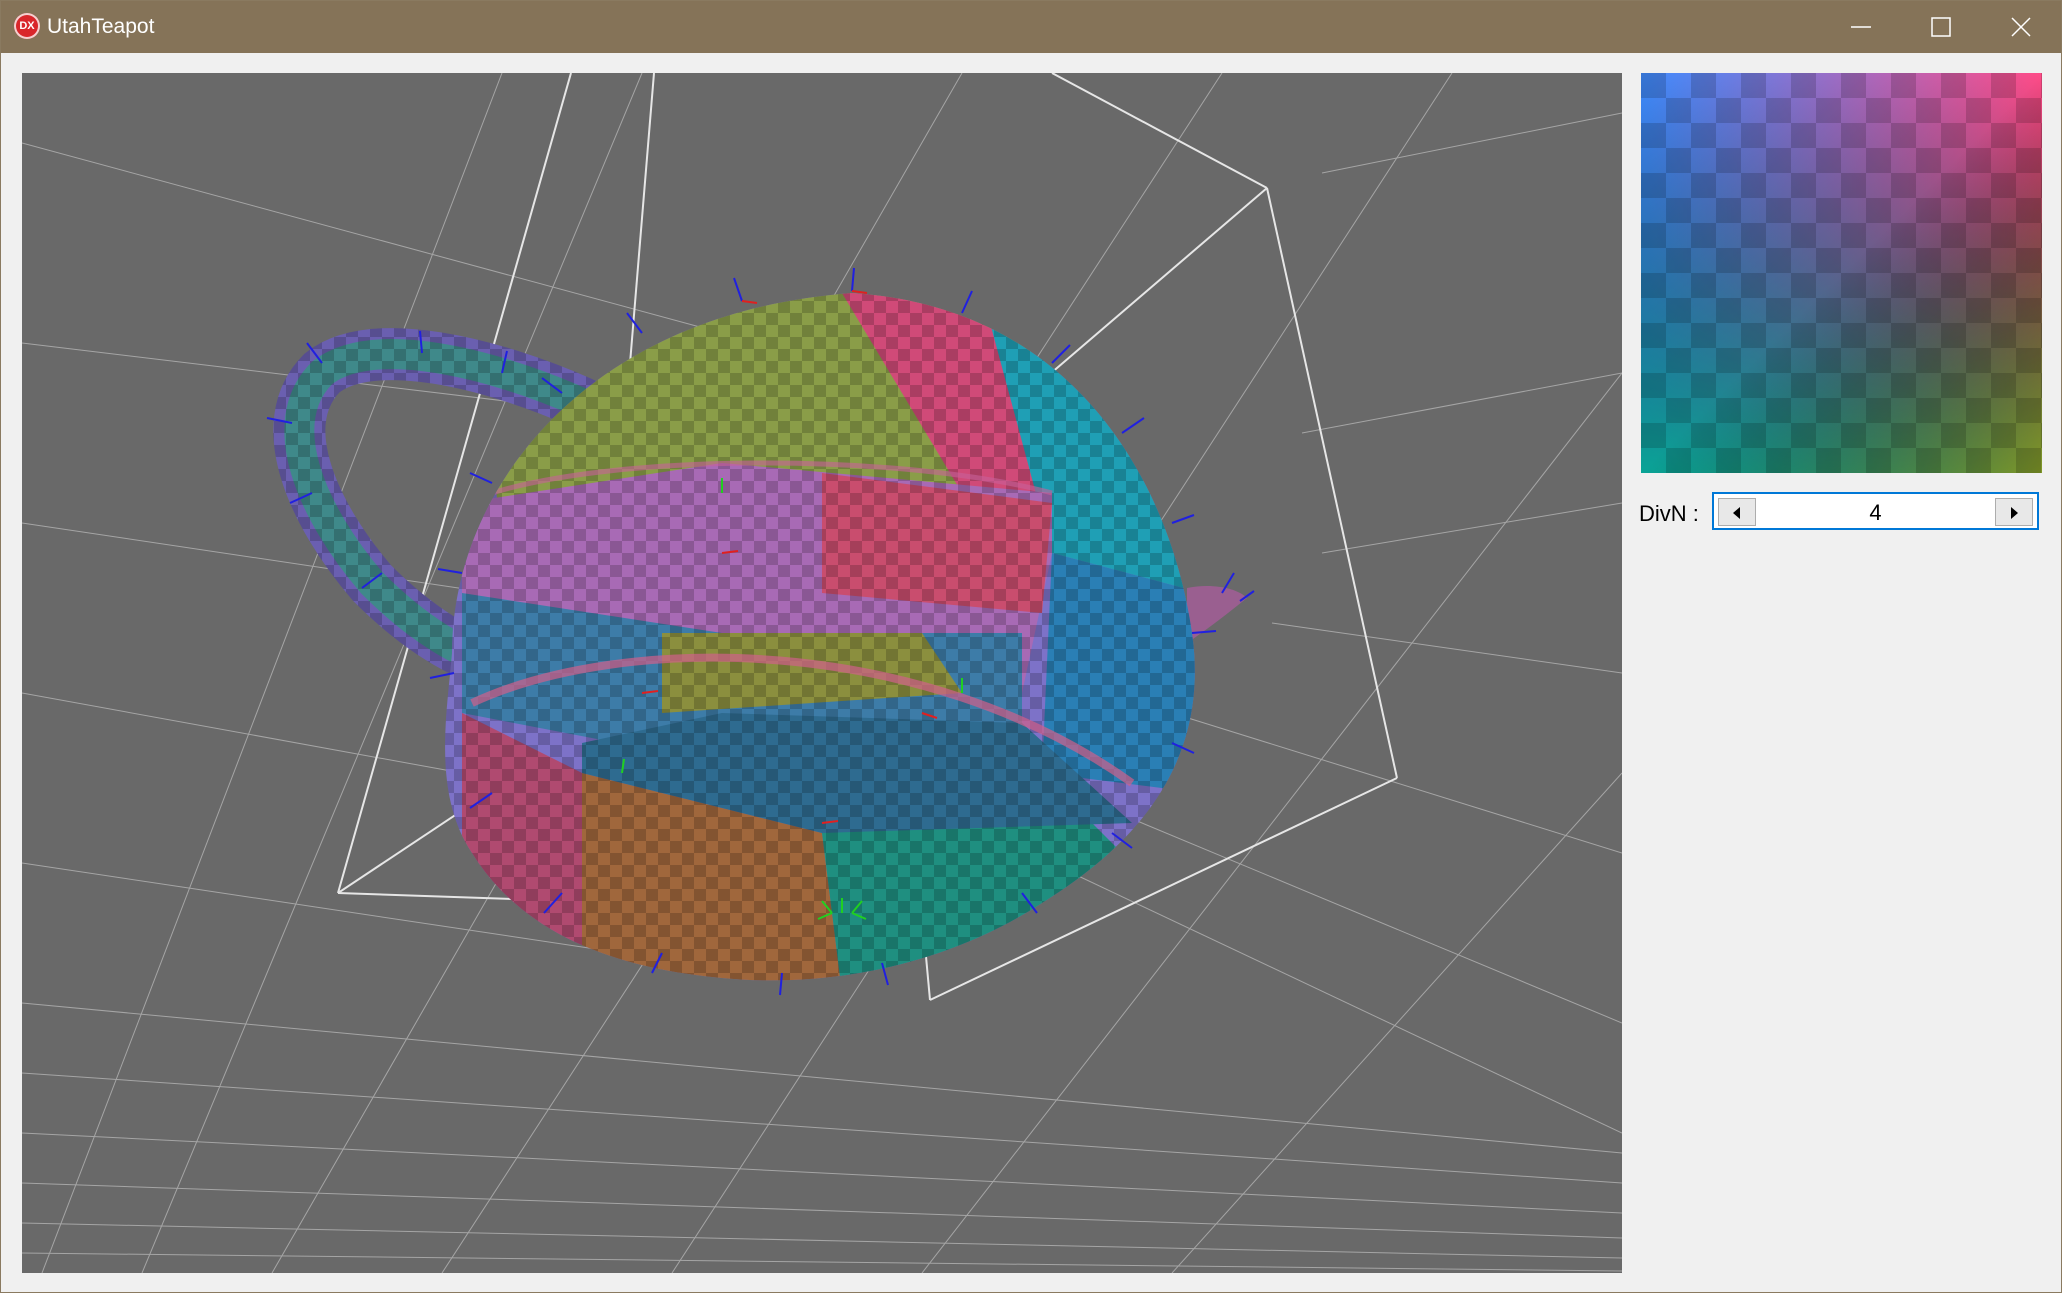 The height and width of the screenshot is (1293, 2062). What do you see at coordinates (101, 26) in the screenshot?
I see `window-title: UtahTeapot` at bounding box center [101, 26].